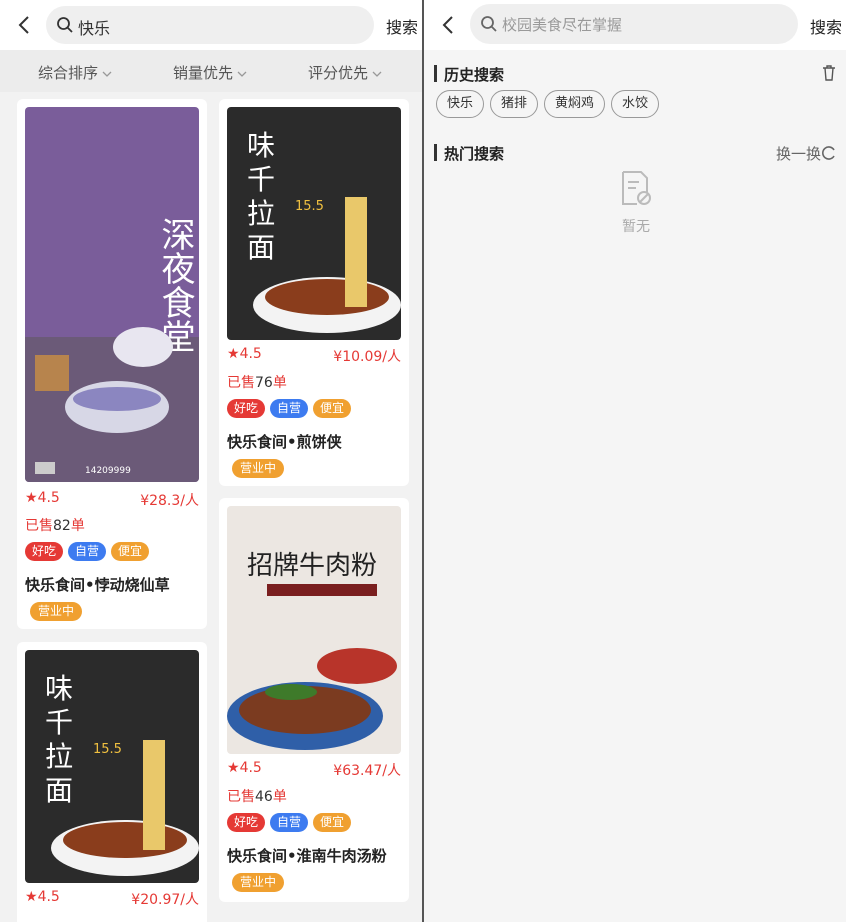 Image resolution: width=846 pixels, height=922 pixels. I want to click on sort-sales: 销量优先, so click(210, 72).